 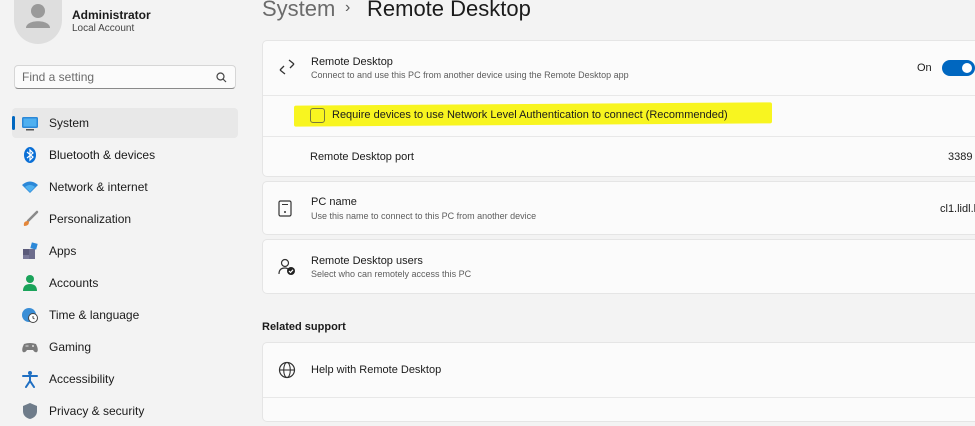 I want to click on globe-clock-icon, so click(x=30, y=315).